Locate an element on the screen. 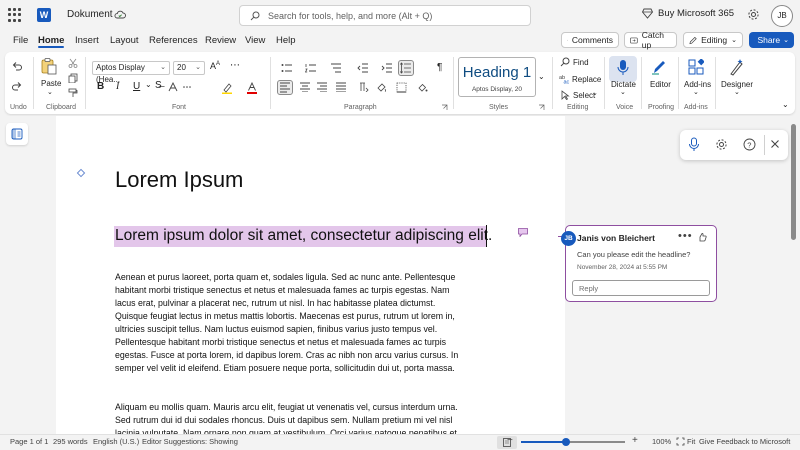 Image resolution: width=800 pixels, height=450 pixels. format-painter-icon is located at coordinates (73, 93).